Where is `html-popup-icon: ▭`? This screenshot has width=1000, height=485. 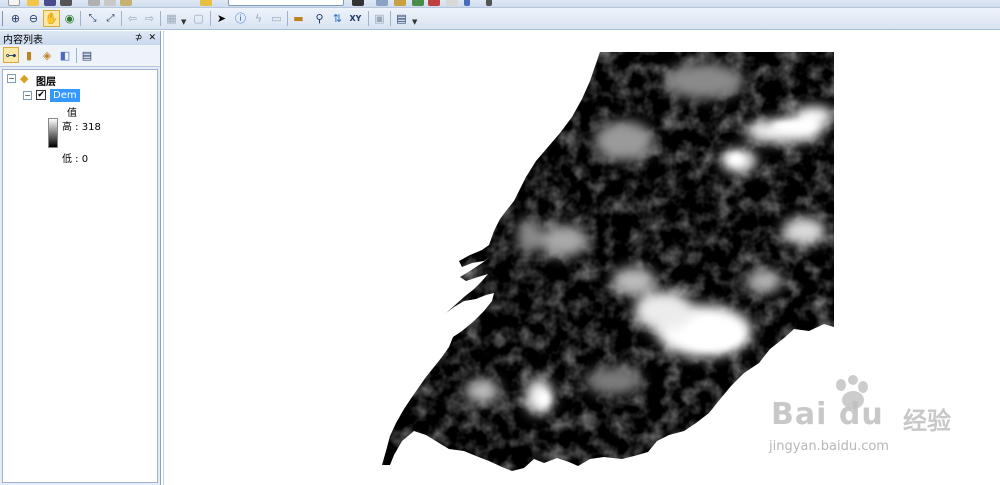 html-popup-icon: ▭ is located at coordinates (276, 18).